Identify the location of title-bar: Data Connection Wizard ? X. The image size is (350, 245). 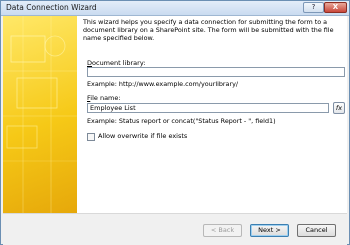
(175, 8).